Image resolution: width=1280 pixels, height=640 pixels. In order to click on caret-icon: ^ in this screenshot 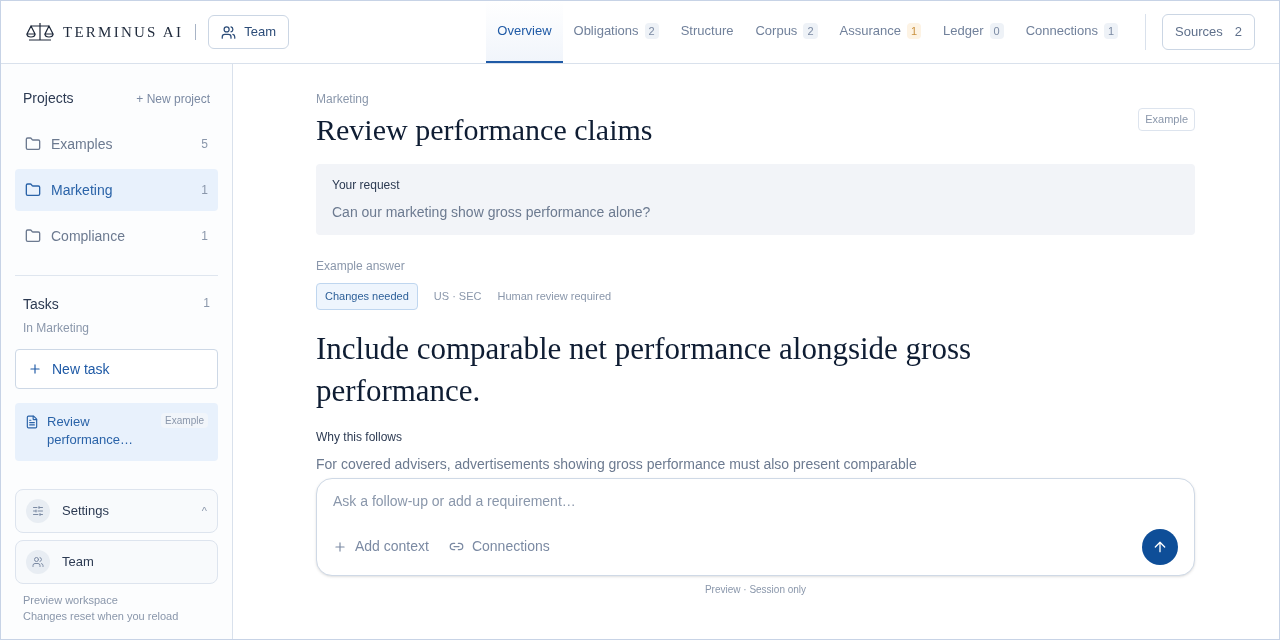, I will do `click(204, 511)`.